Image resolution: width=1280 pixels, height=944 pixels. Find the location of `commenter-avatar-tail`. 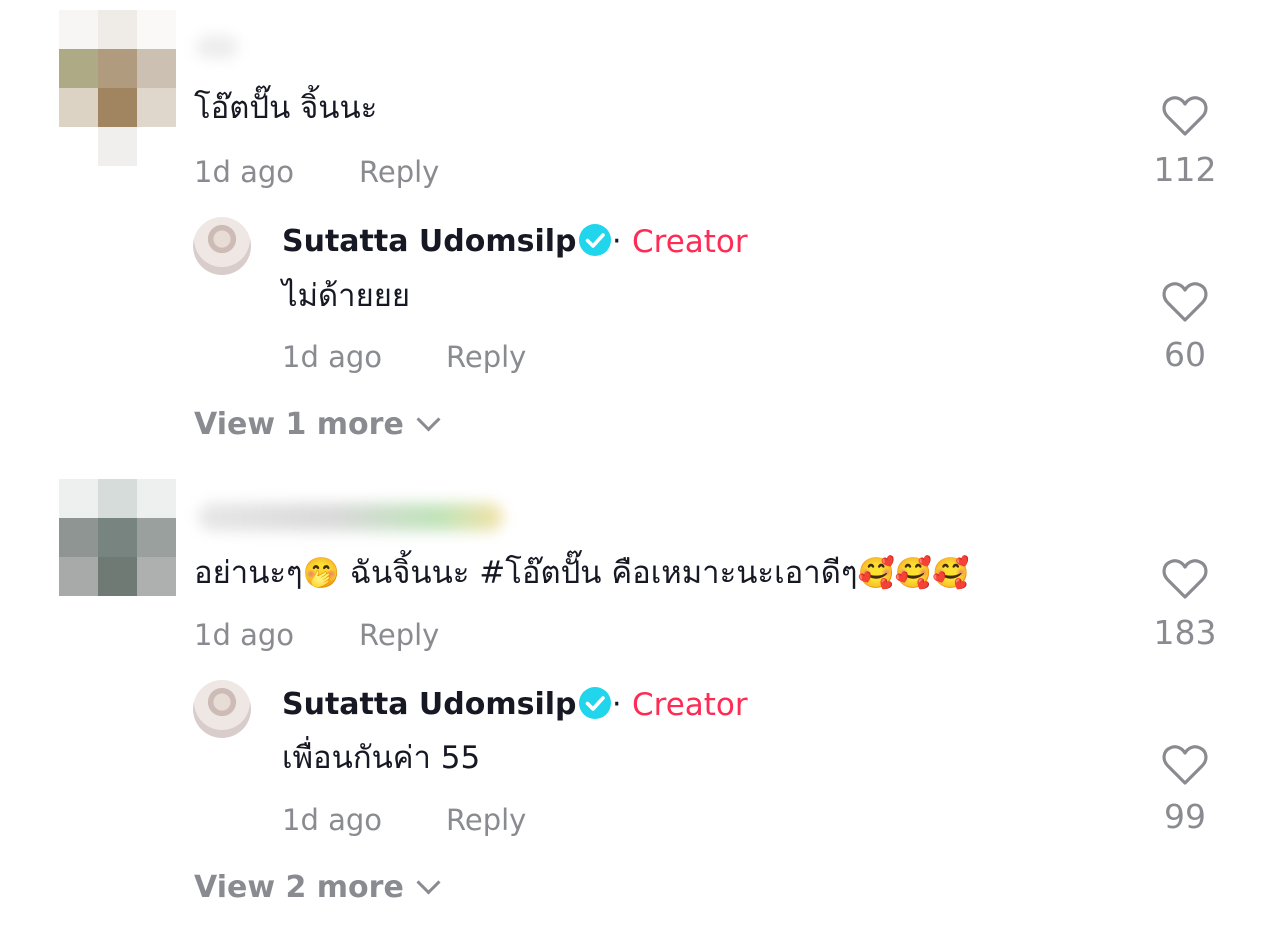

commenter-avatar-tail is located at coordinates (117, 146).